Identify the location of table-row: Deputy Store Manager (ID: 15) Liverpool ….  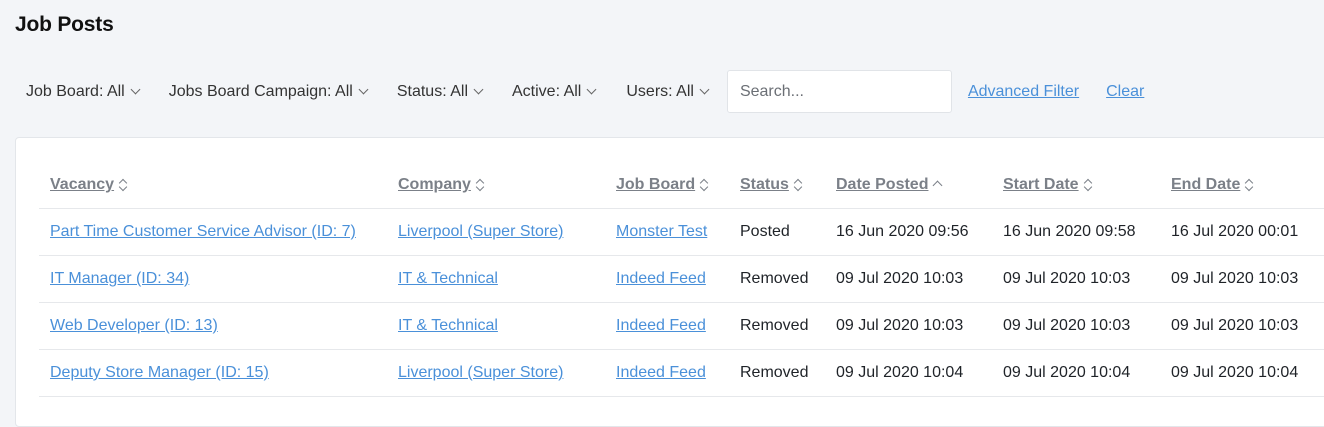
(681, 373).